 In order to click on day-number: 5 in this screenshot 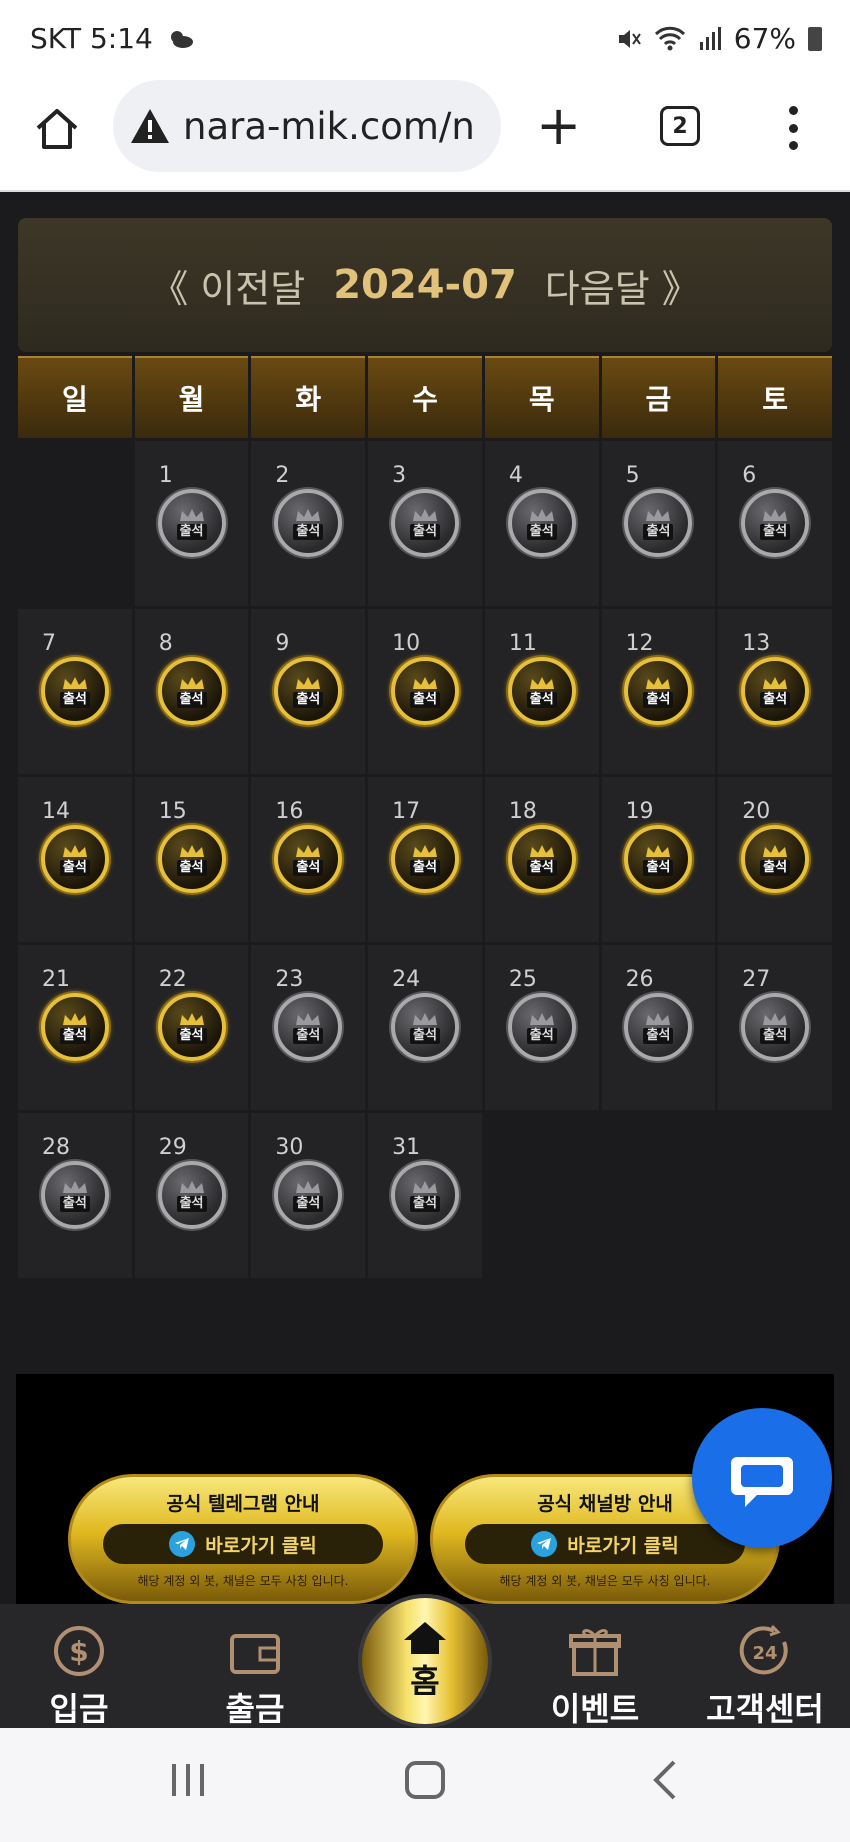, I will do `click(632, 475)`.